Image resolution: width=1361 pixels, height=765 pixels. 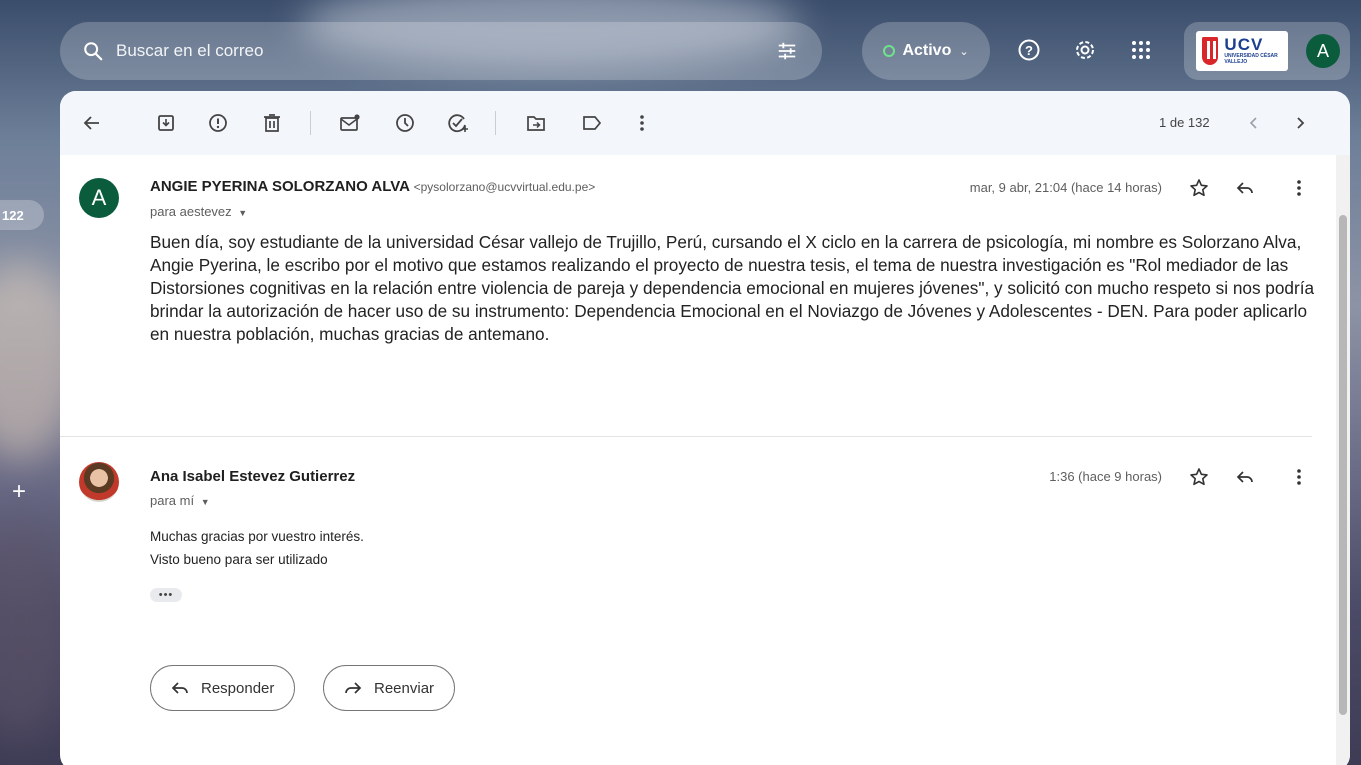 I want to click on forward-label: Reenviar, so click(x=404, y=688).